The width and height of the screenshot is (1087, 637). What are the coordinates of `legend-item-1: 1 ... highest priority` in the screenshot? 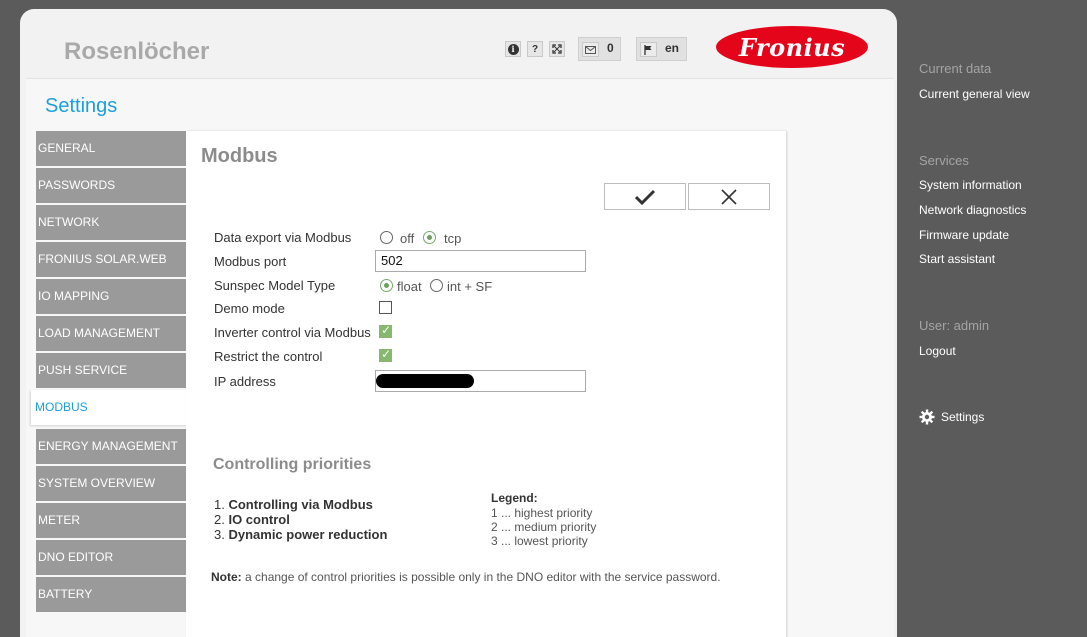 It's located at (542, 513).